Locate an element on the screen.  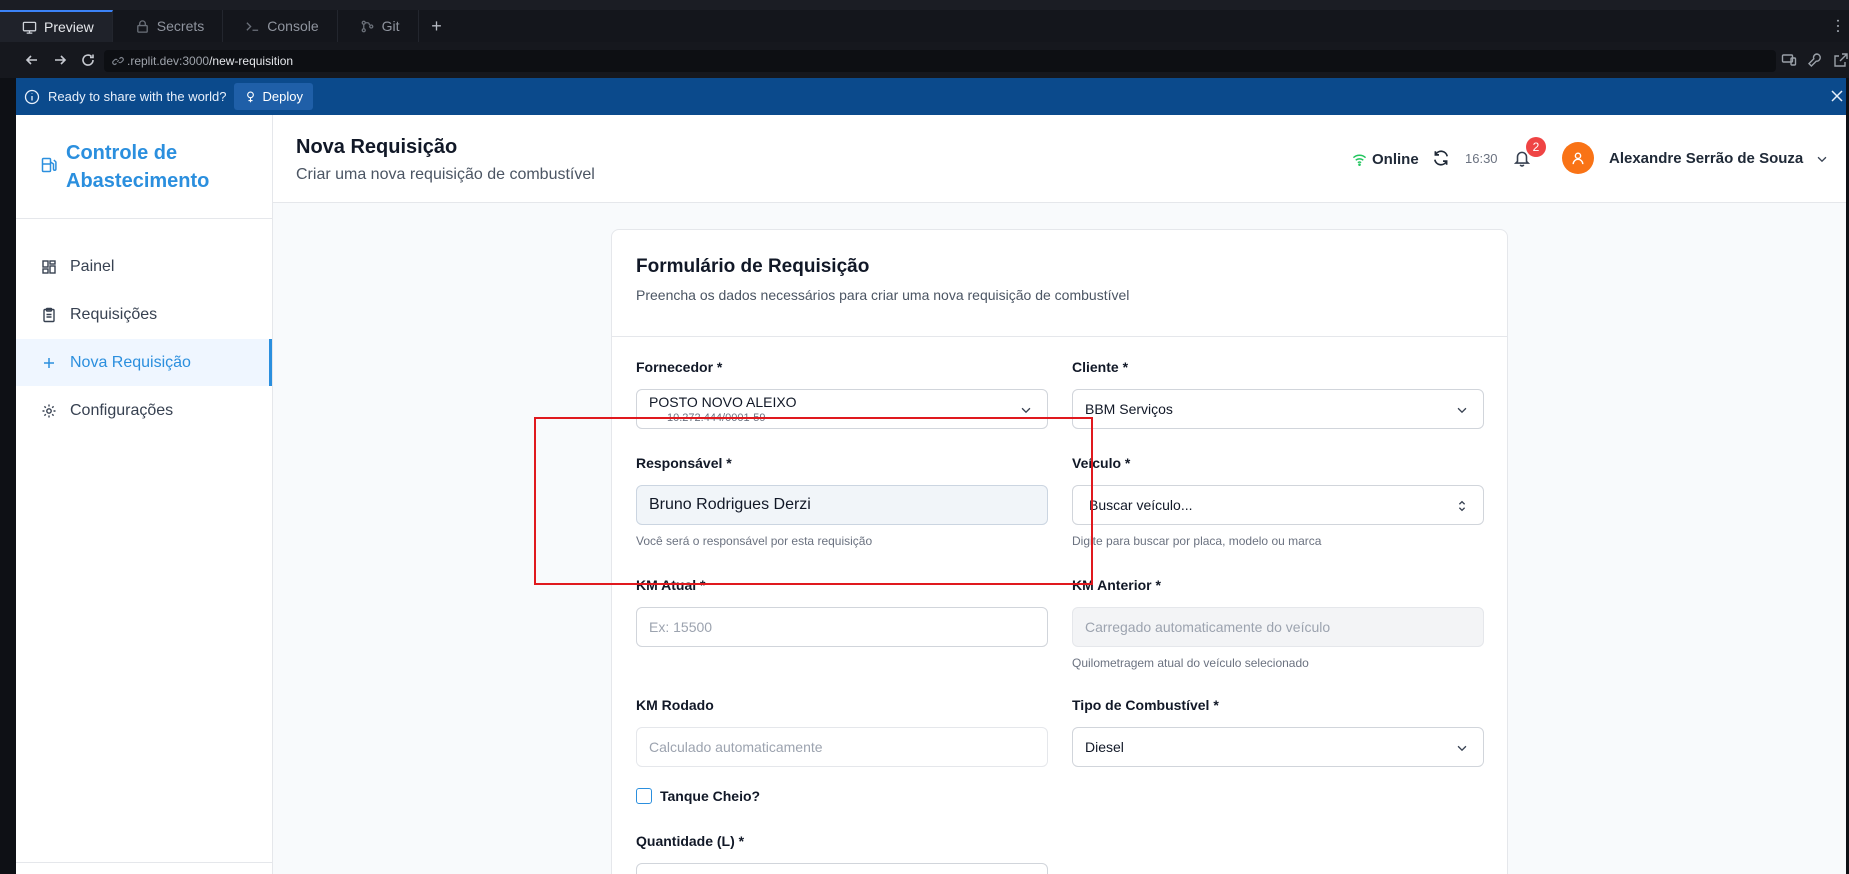
sidebar-item-requisicoes: Requisições is located at coordinates (144, 314).